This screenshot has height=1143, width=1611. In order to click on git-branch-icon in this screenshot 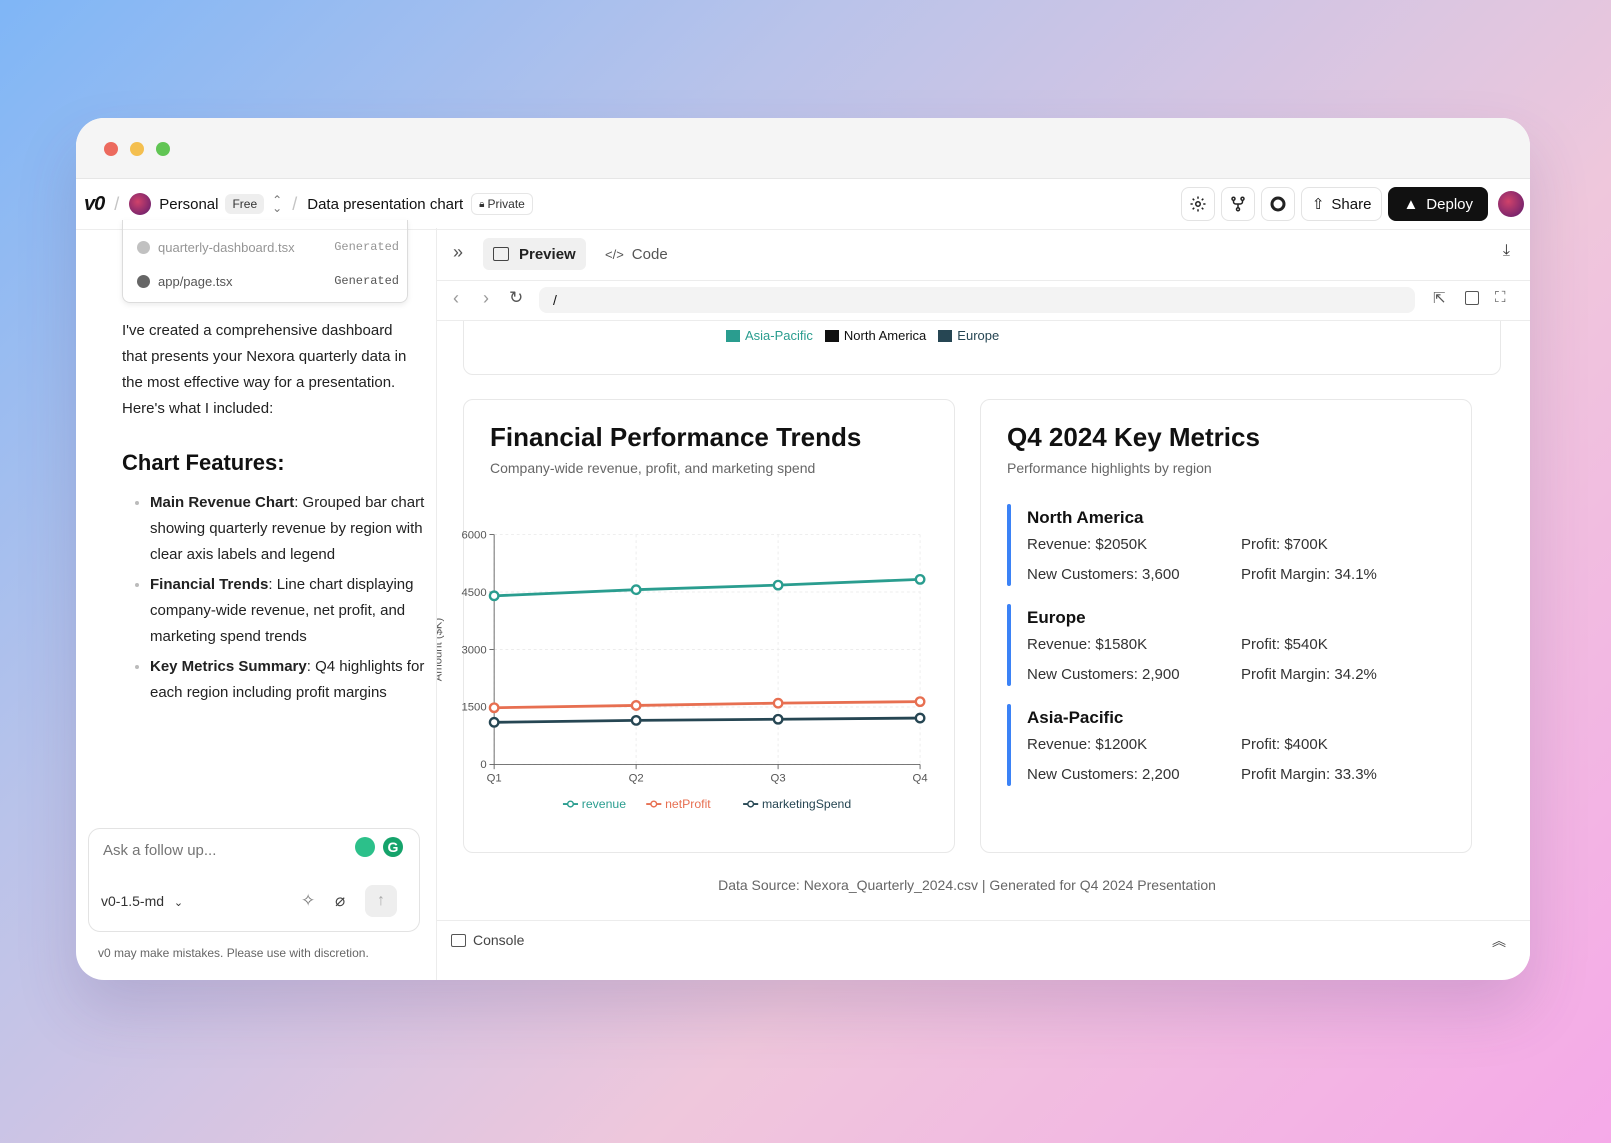, I will do `click(1237, 204)`.